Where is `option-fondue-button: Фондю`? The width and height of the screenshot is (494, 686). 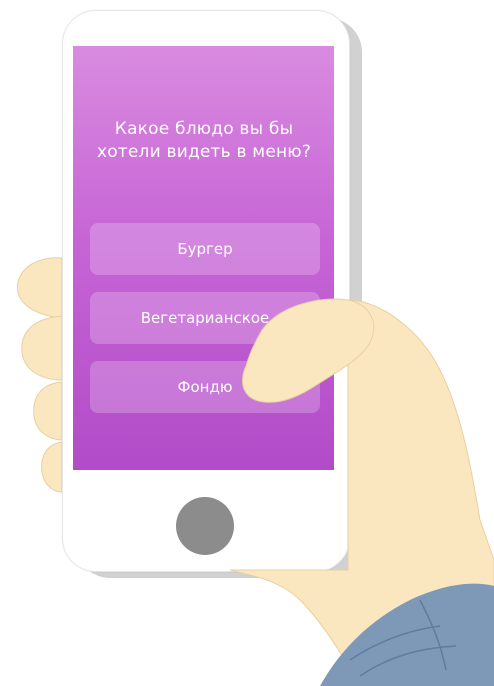
option-fondue-button: Фондю is located at coordinates (205, 387).